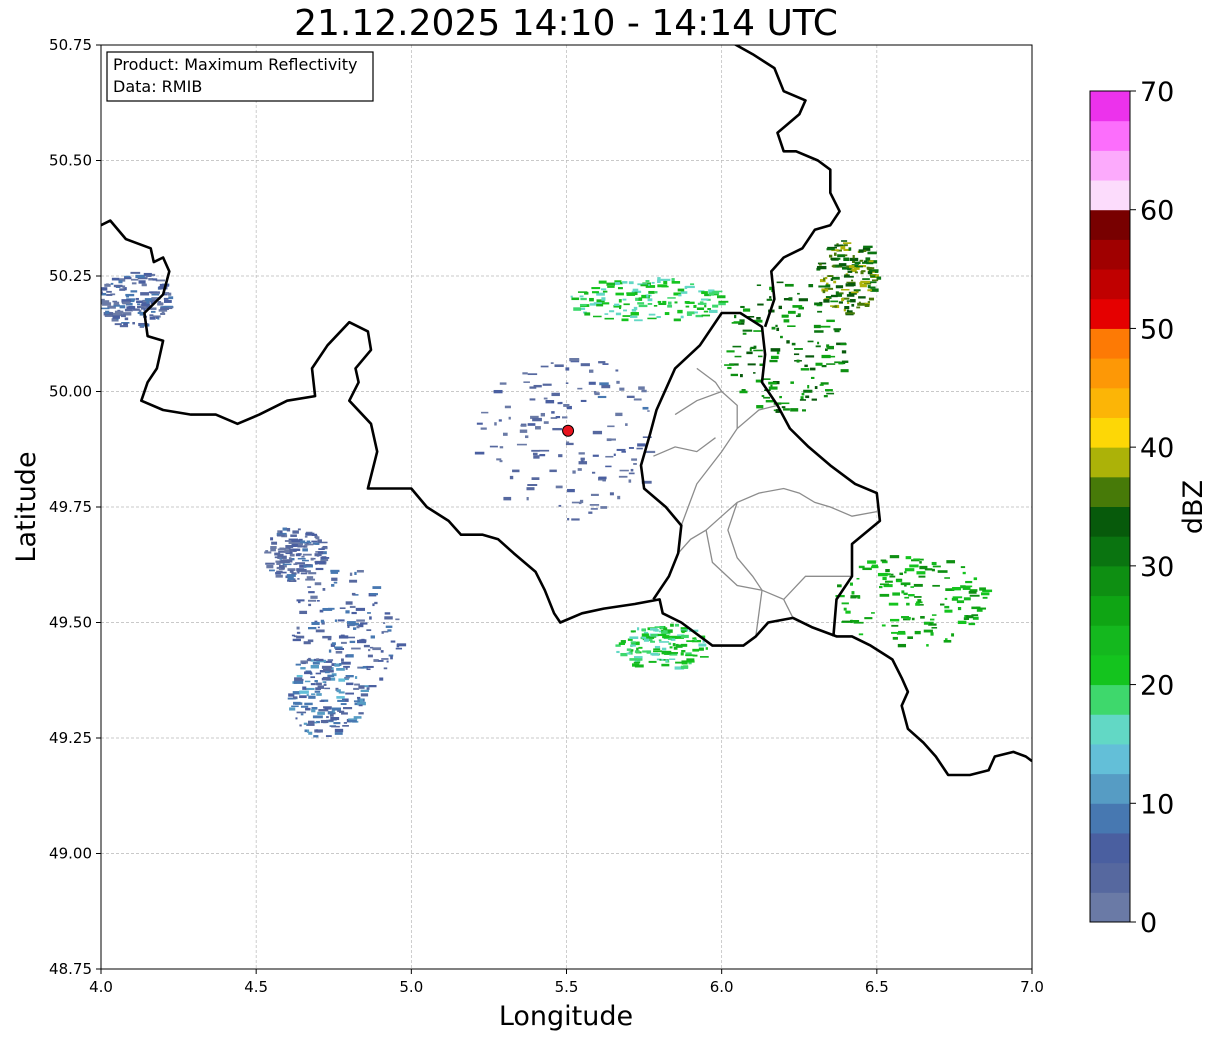  I want to click on radar-site-marker, so click(568, 430).